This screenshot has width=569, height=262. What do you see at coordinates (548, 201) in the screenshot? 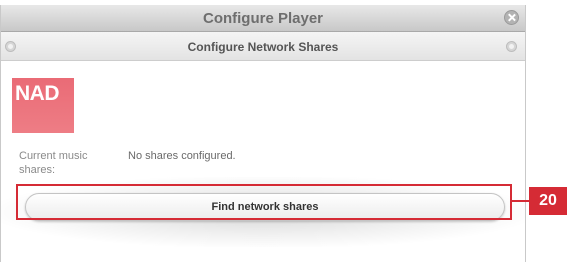
I see `callout-badge: 20` at bounding box center [548, 201].